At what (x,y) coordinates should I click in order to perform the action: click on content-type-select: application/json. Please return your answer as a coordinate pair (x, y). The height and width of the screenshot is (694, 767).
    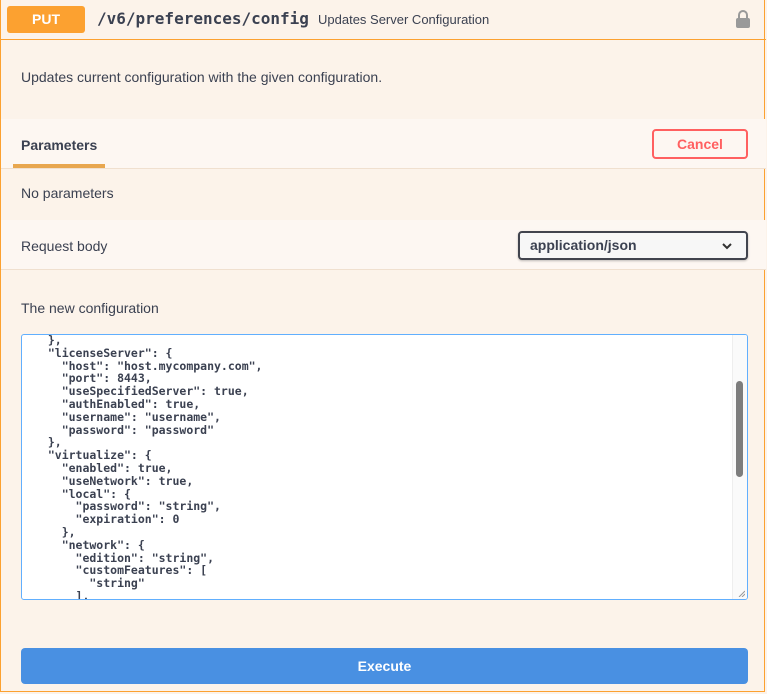
    Looking at the image, I should click on (633, 245).